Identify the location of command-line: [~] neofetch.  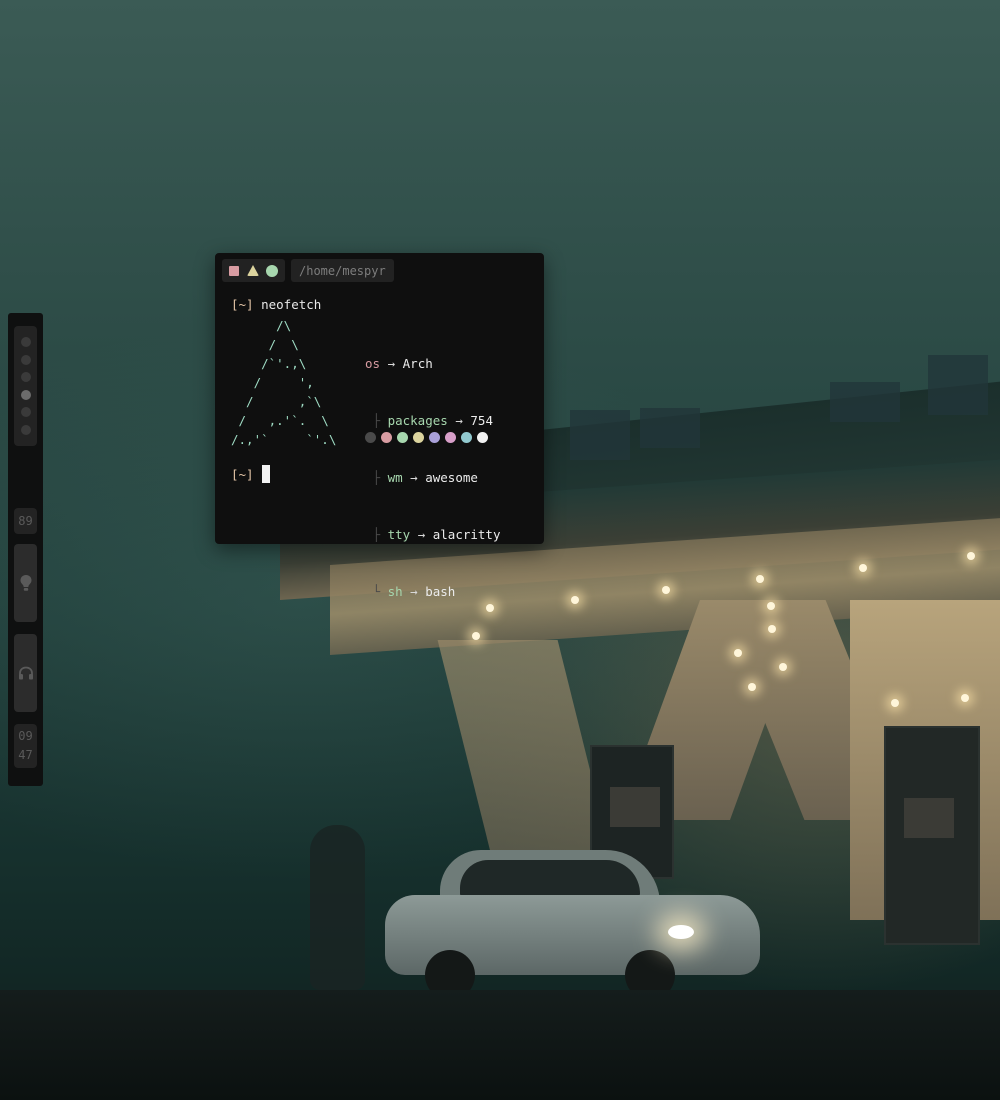
(276, 304).